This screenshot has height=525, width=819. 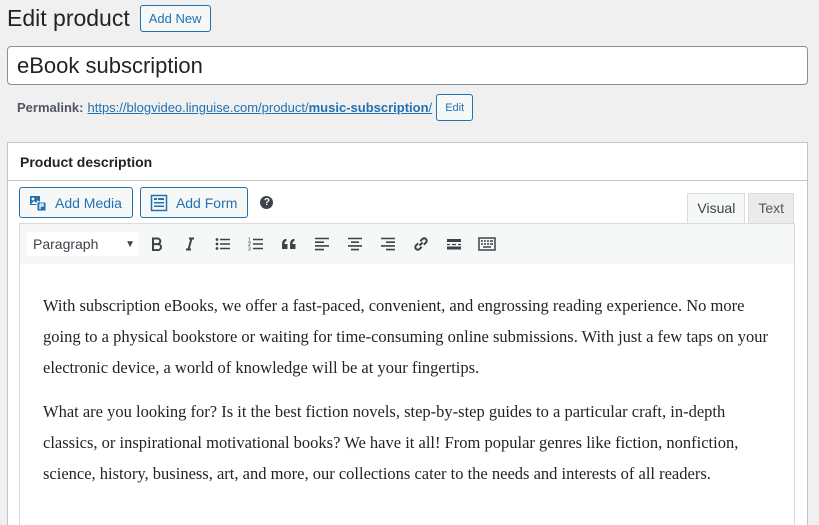 I want to click on bold-button, so click(x=156, y=244).